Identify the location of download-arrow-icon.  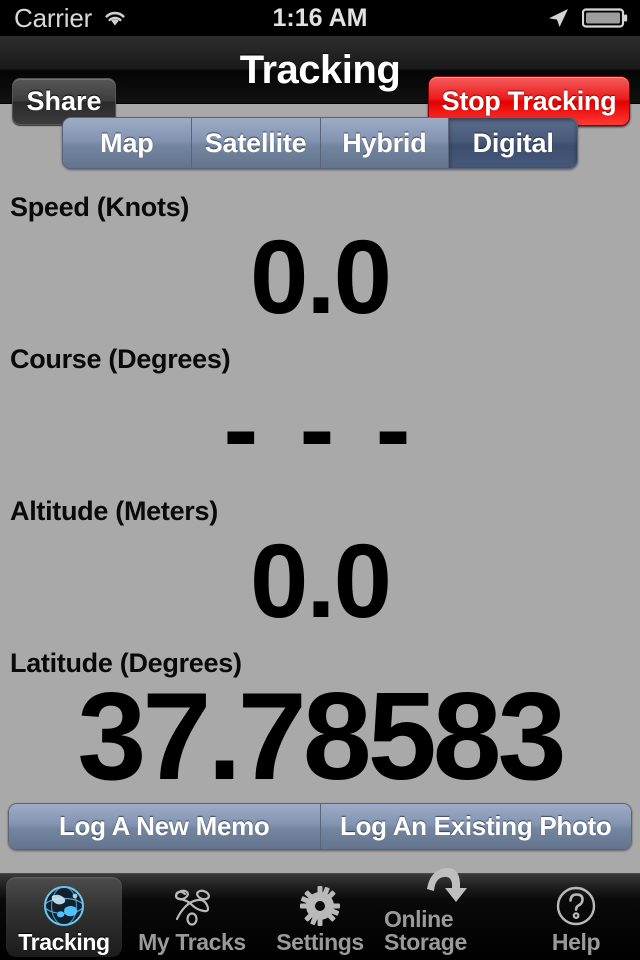
(448, 883).